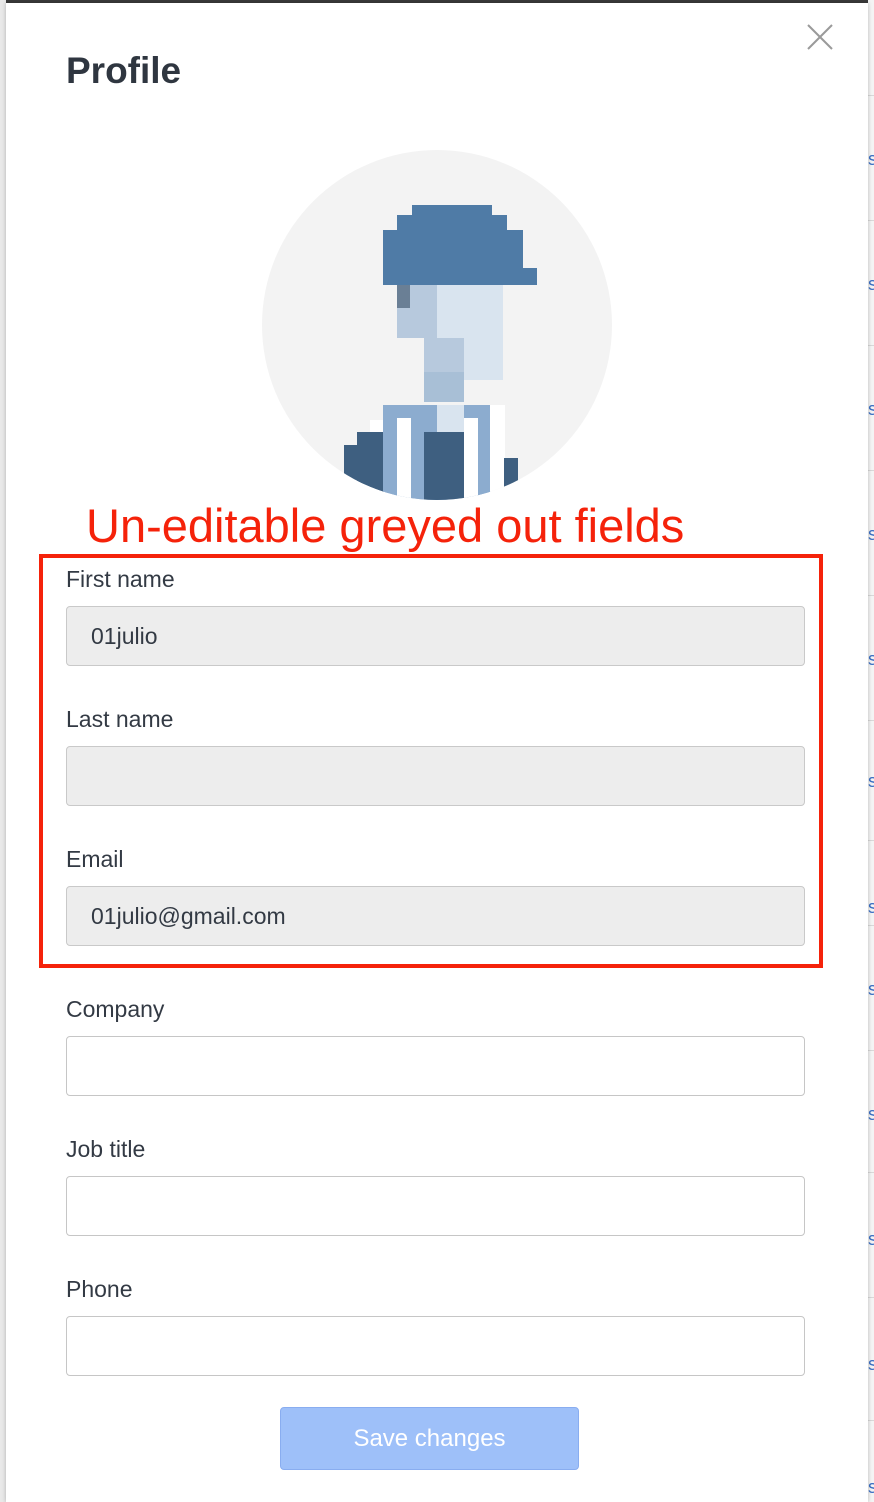 The height and width of the screenshot is (1502, 874). What do you see at coordinates (124, 70) in the screenshot?
I see `modal-title: Profile` at bounding box center [124, 70].